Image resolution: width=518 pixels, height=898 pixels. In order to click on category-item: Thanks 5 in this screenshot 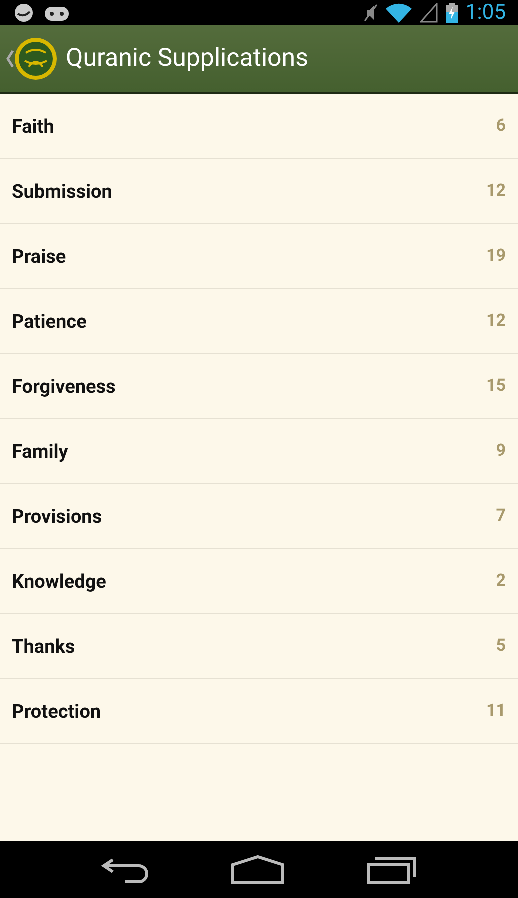, I will do `click(259, 646)`.